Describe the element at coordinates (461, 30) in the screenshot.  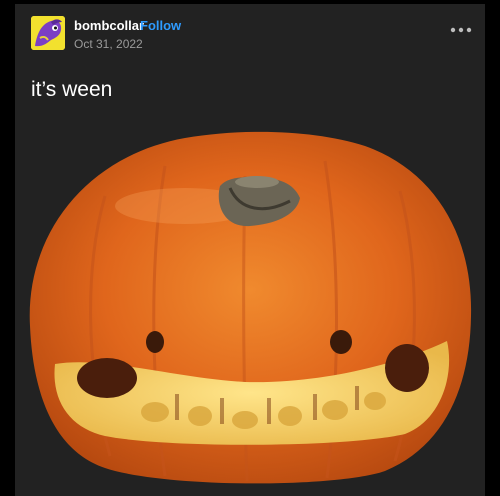
I see `more-dots-icon` at that location.